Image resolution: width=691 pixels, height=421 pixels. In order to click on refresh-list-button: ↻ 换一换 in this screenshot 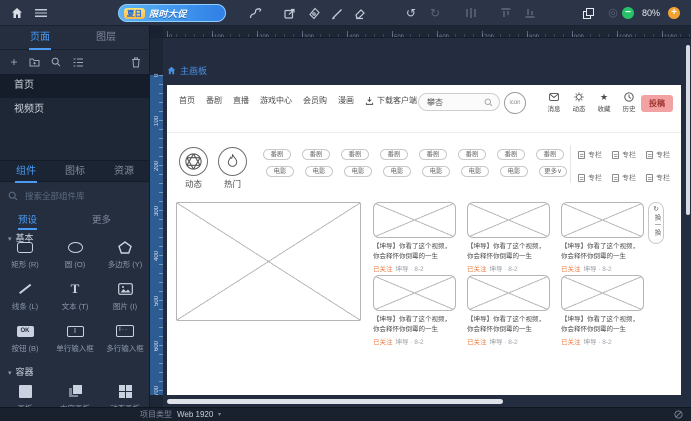, I will do `click(656, 223)`.